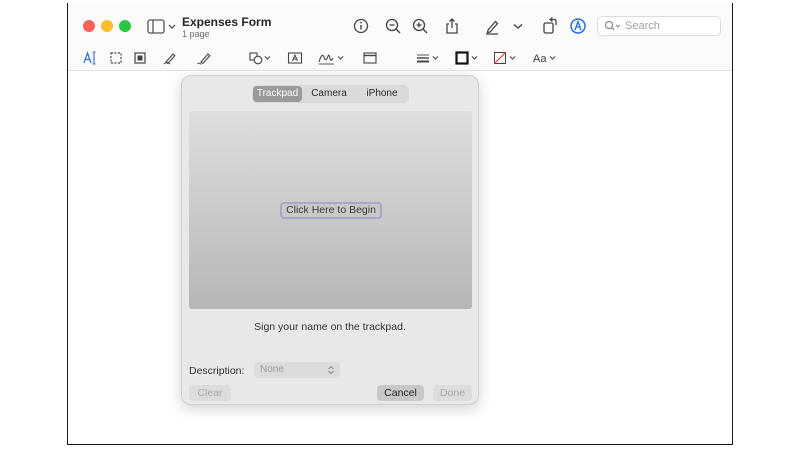  I want to click on clear-button: Clear, so click(210, 393).